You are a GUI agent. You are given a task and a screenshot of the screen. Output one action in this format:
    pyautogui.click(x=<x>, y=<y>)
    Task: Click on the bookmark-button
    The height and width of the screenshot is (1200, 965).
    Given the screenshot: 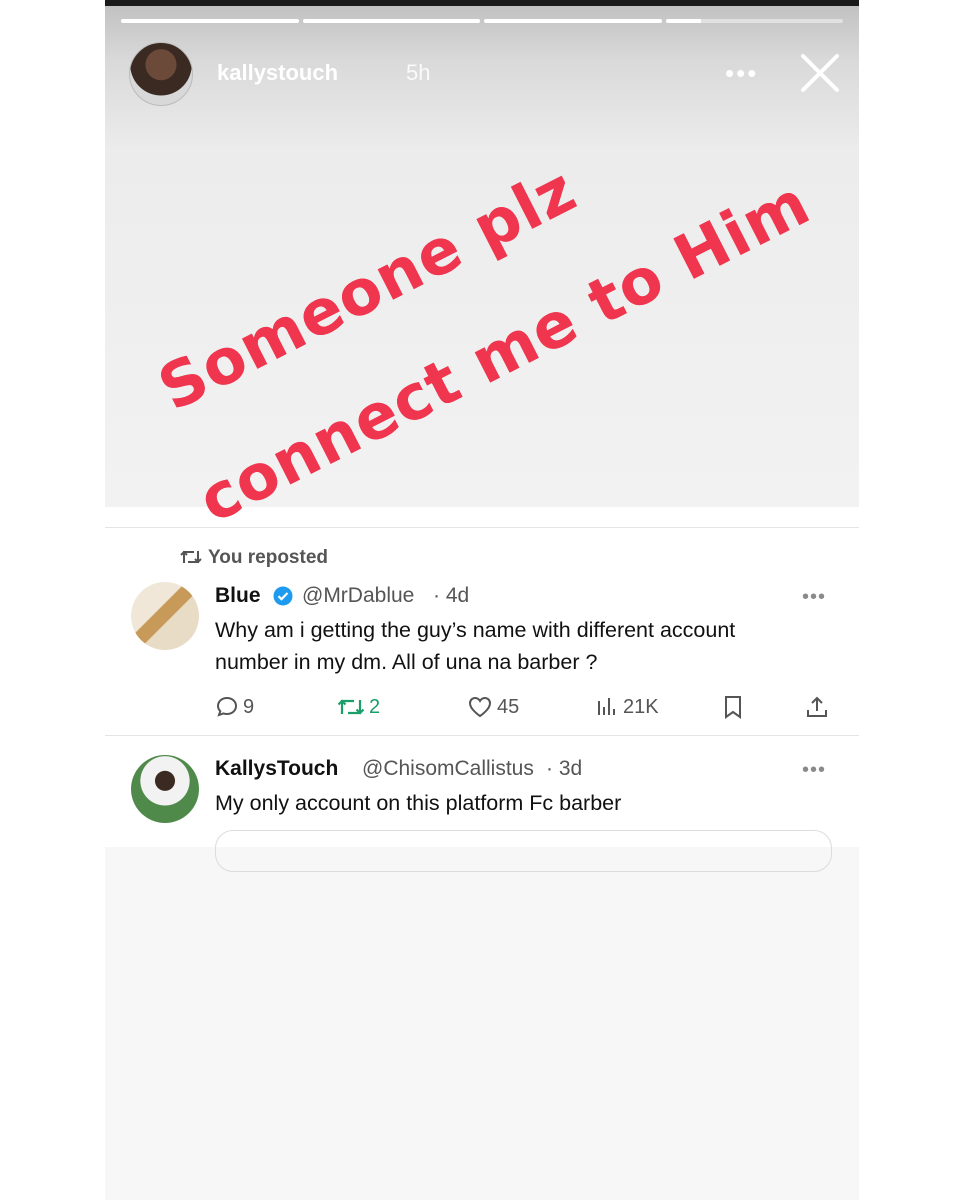 What is the action you would take?
    pyautogui.click(x=735, y=707)
    